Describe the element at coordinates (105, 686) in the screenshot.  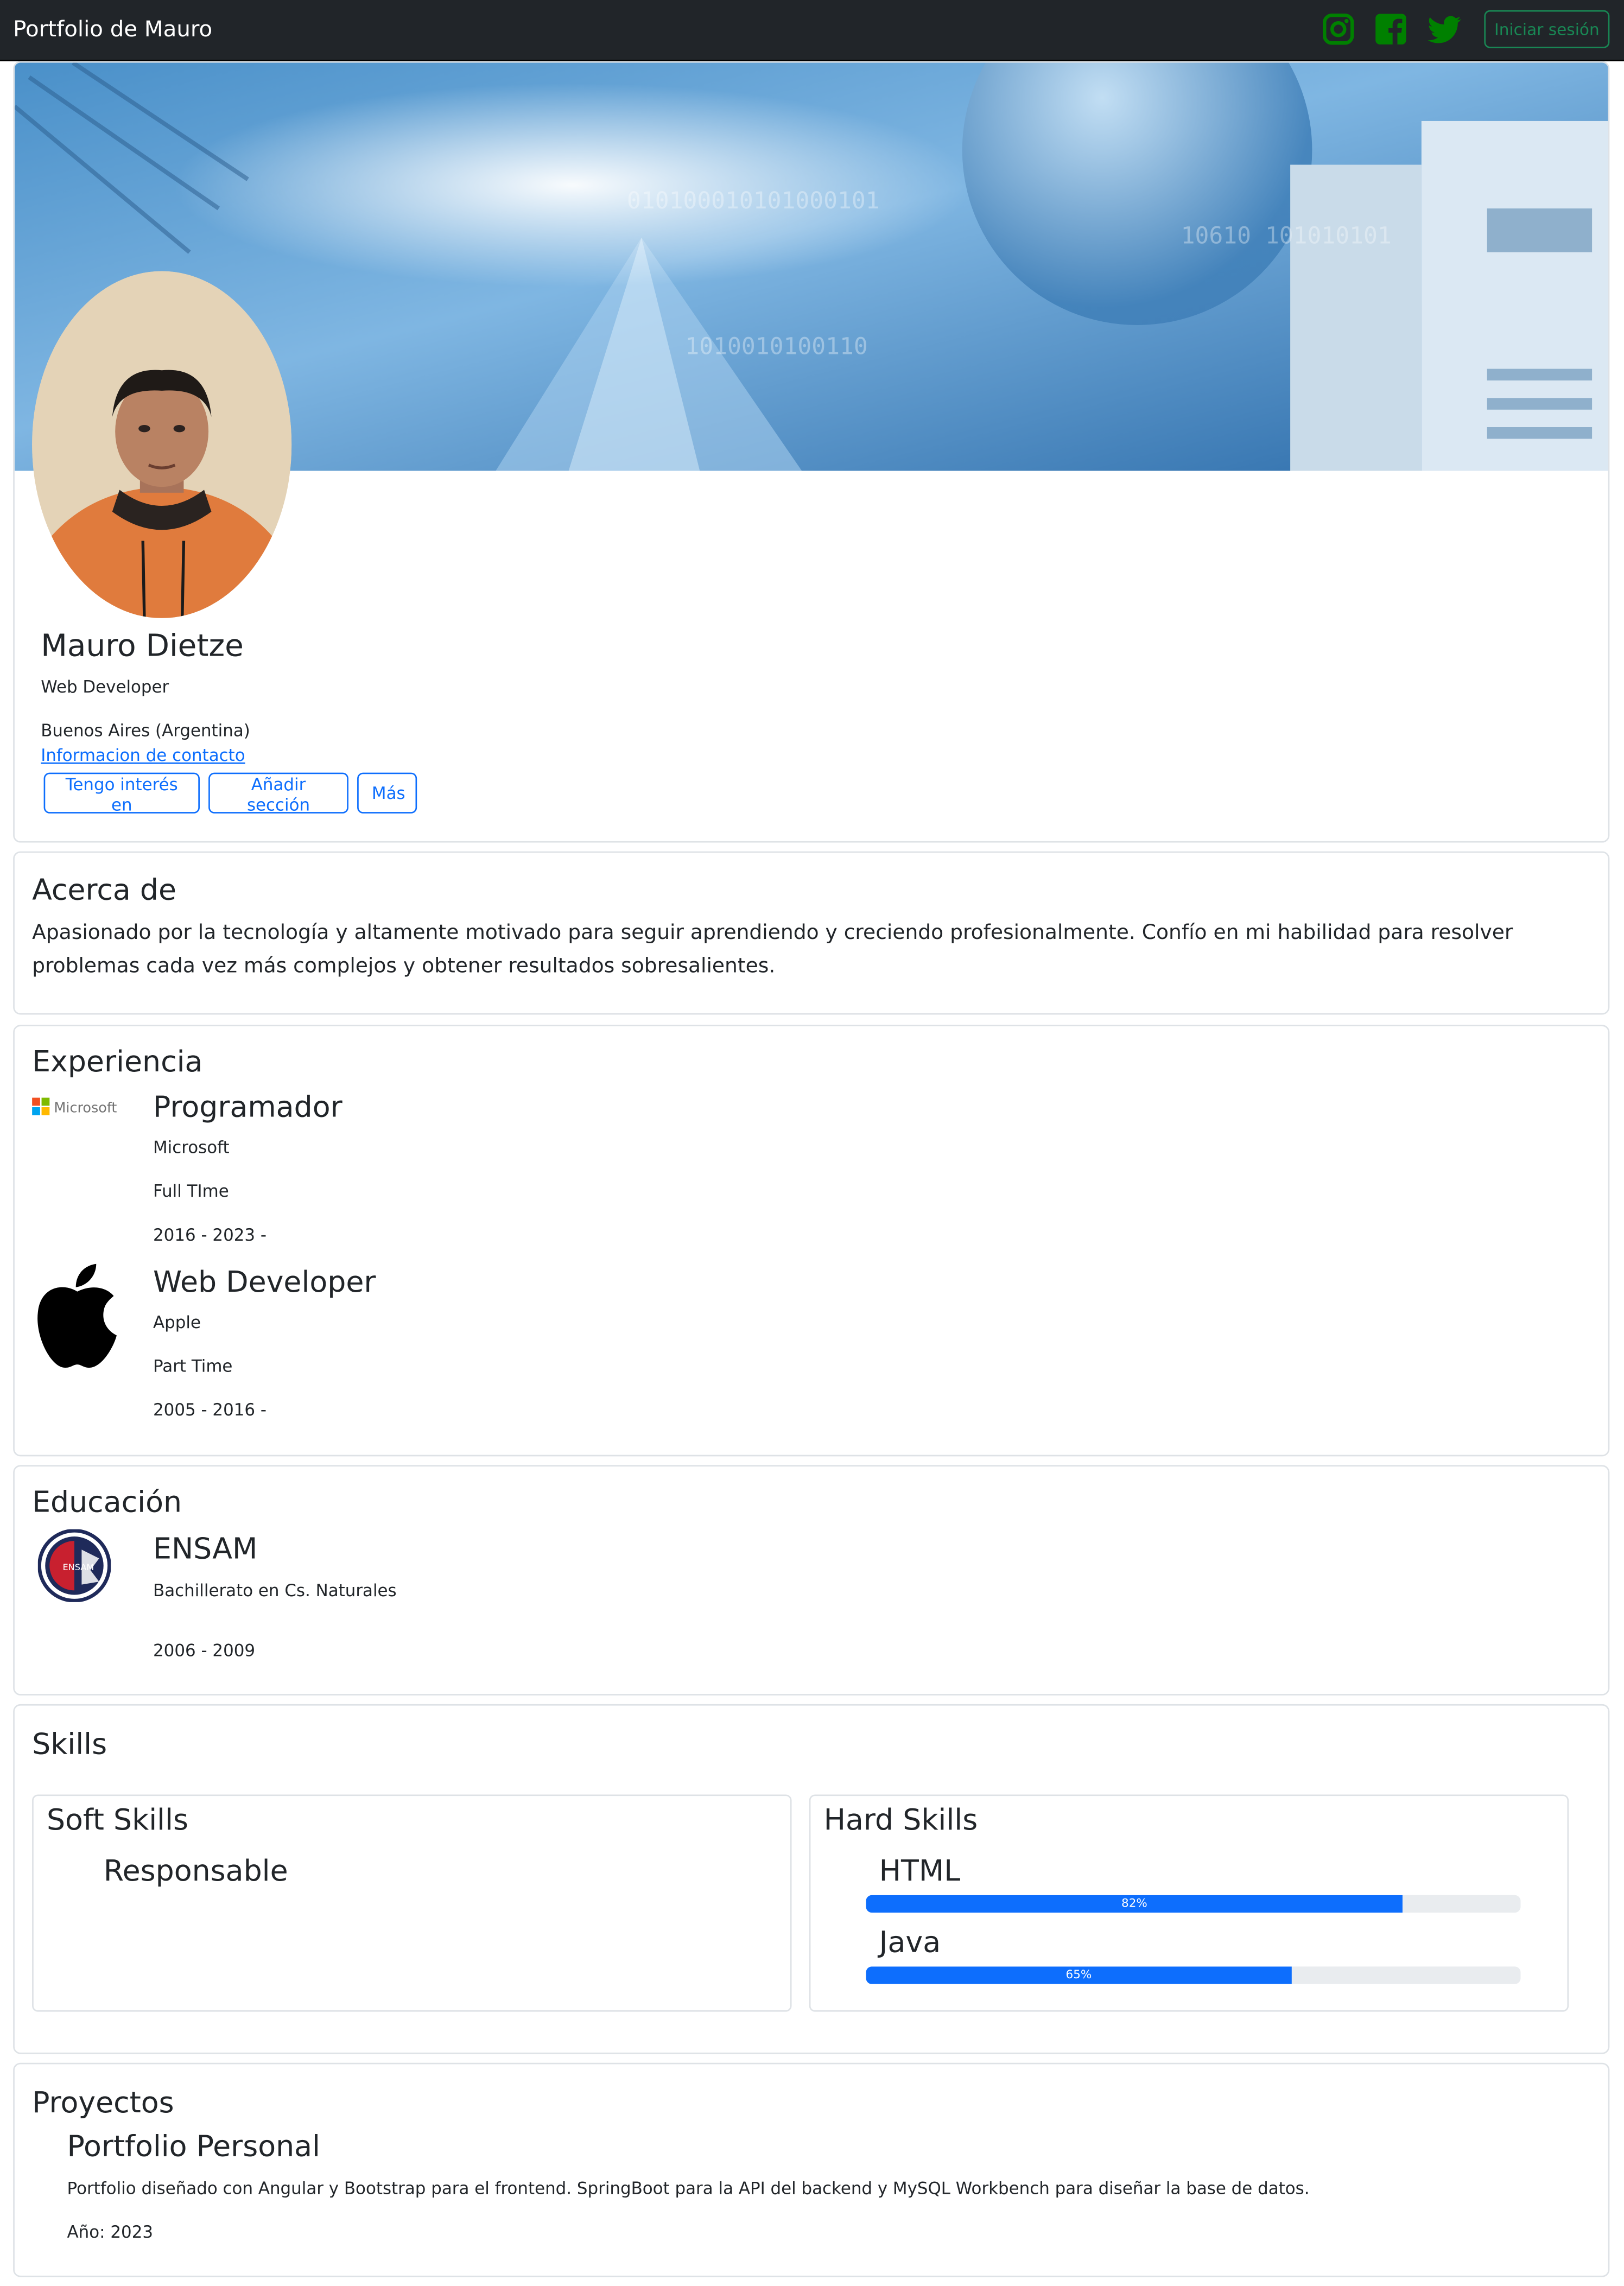
I see `profile-role: Web Developer` at that location.